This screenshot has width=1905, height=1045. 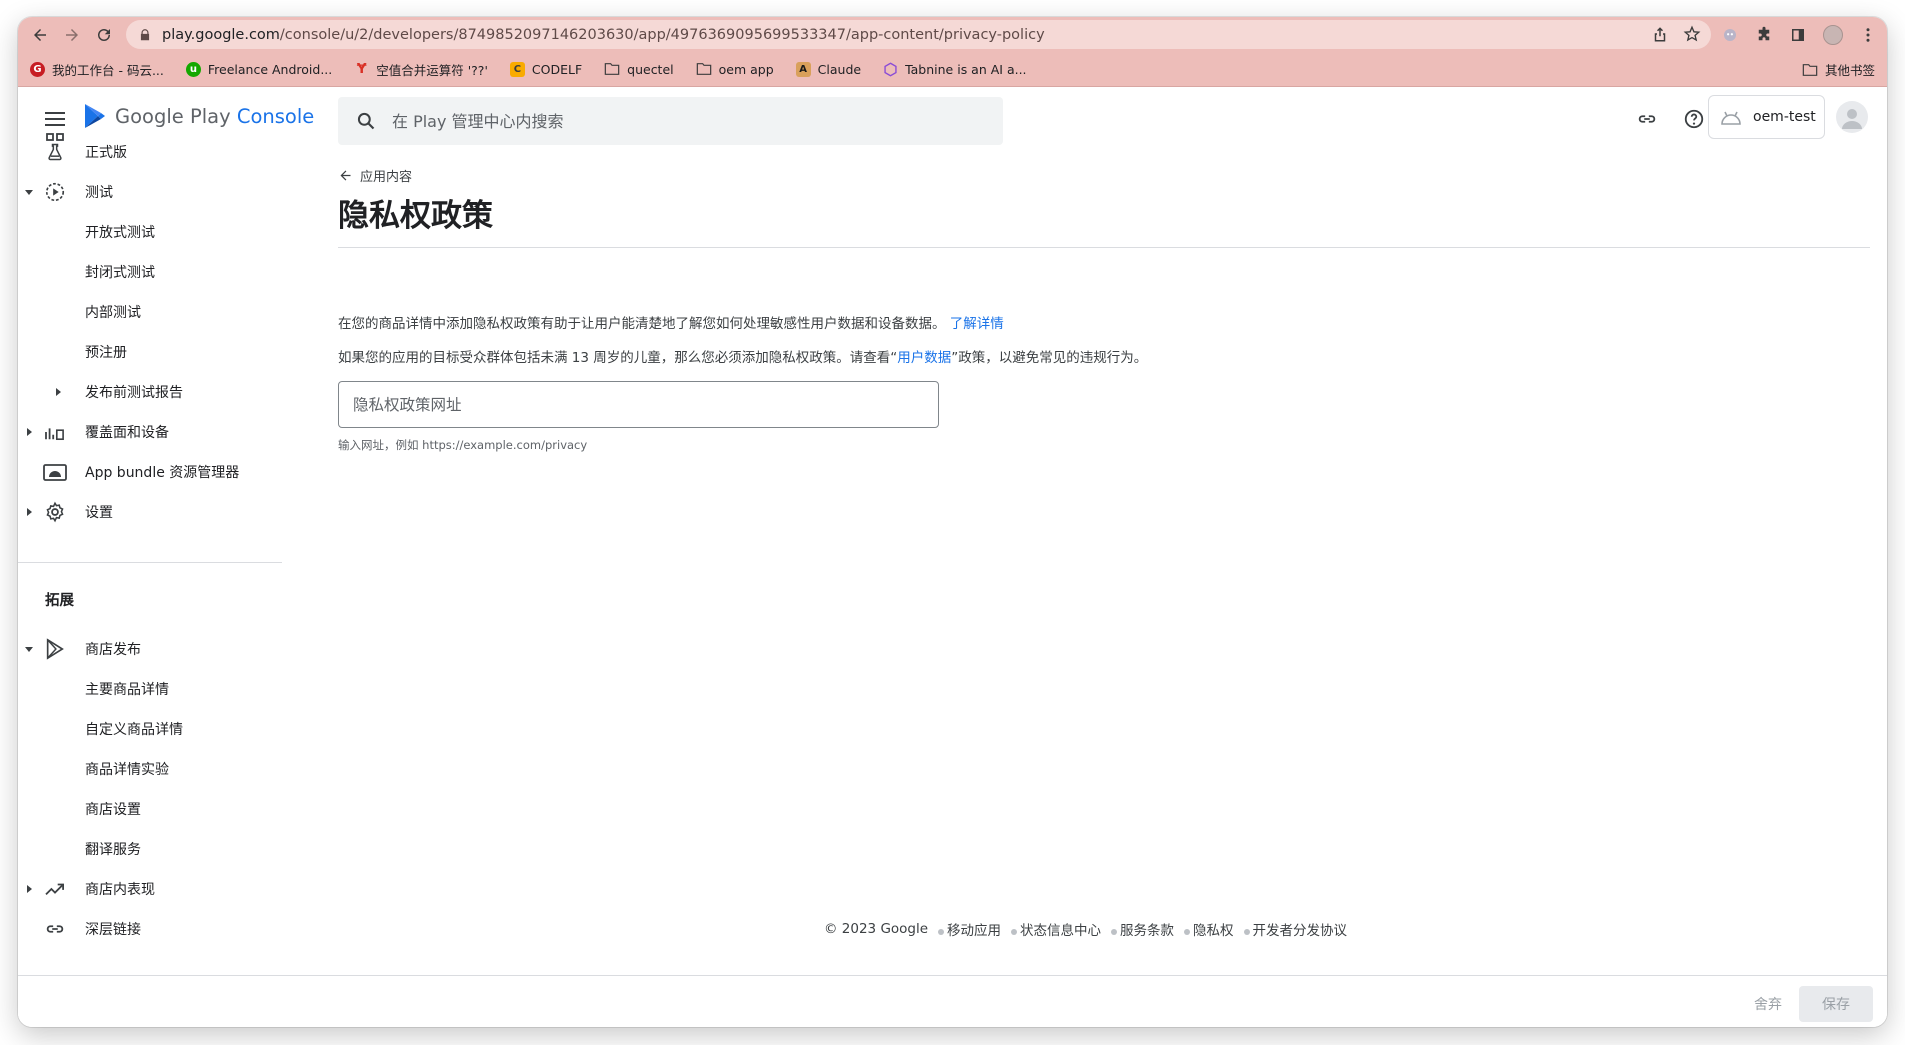 What do you see at coordinates (828, 69) in the screenshot?
I see `bookmark-claude: A Claude` at bounding box center [828, 69].